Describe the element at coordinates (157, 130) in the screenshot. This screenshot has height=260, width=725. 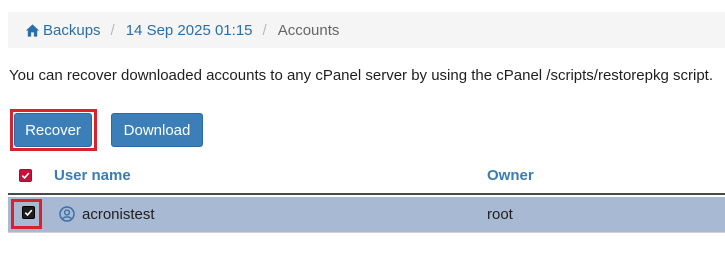
I see `download-button: Download` at that location.